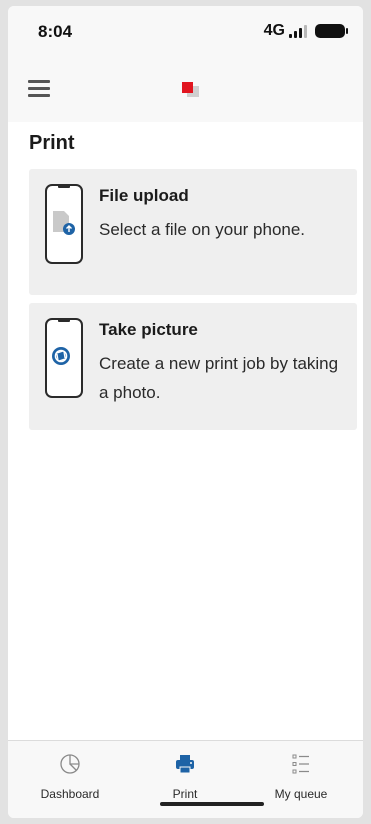  Describe the element at coordinates (202, 229) in the screenshot. I see `file-upload-description: Select a file on your phone.` at that location.